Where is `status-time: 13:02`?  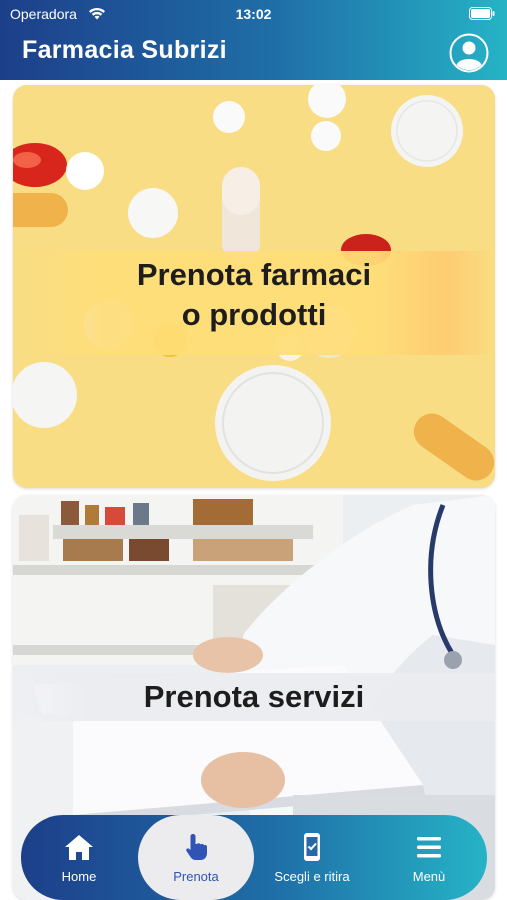 status-time: 13:02 is located at coordinates (253, 14).